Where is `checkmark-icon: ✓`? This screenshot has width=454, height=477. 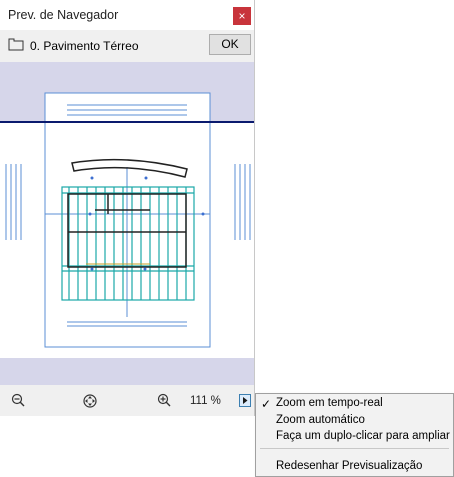
checkmark-icon: ✓ is located at coordinates (266, 404).